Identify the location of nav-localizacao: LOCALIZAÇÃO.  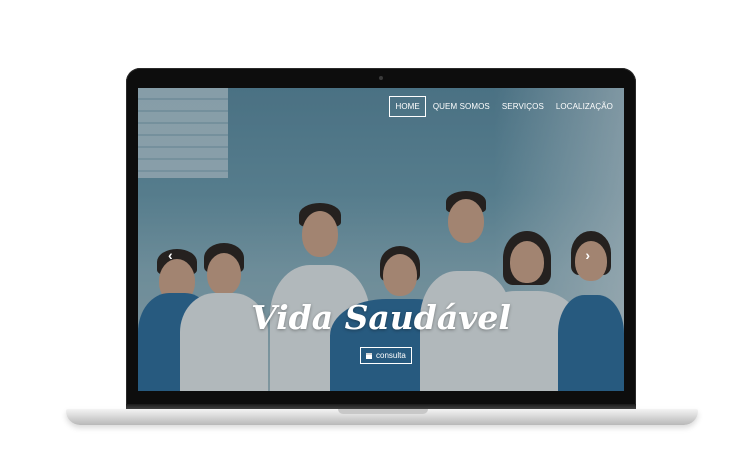
(584, 106).